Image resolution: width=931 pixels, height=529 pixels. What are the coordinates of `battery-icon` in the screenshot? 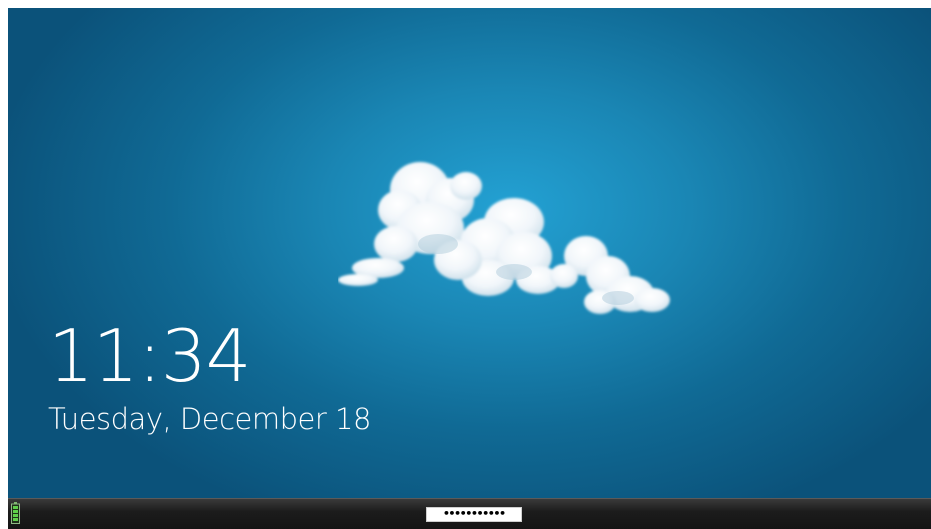 It's located at (15, 513).